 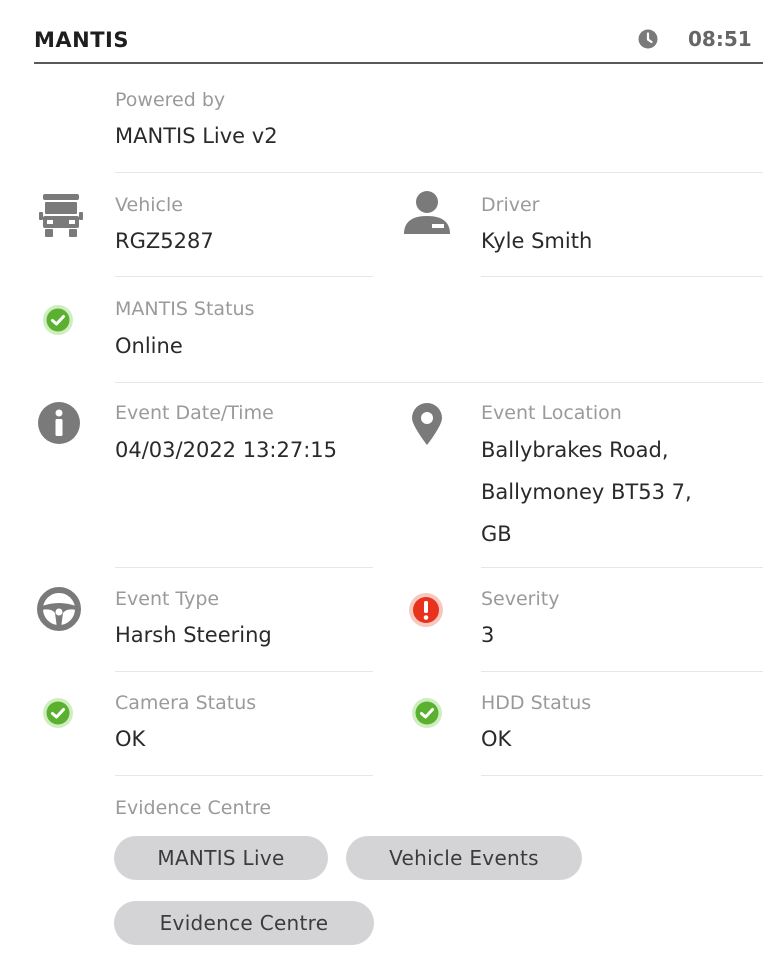 I want to click on powered-by-value: MANTIS Live v2, so click(x=196, y=136).